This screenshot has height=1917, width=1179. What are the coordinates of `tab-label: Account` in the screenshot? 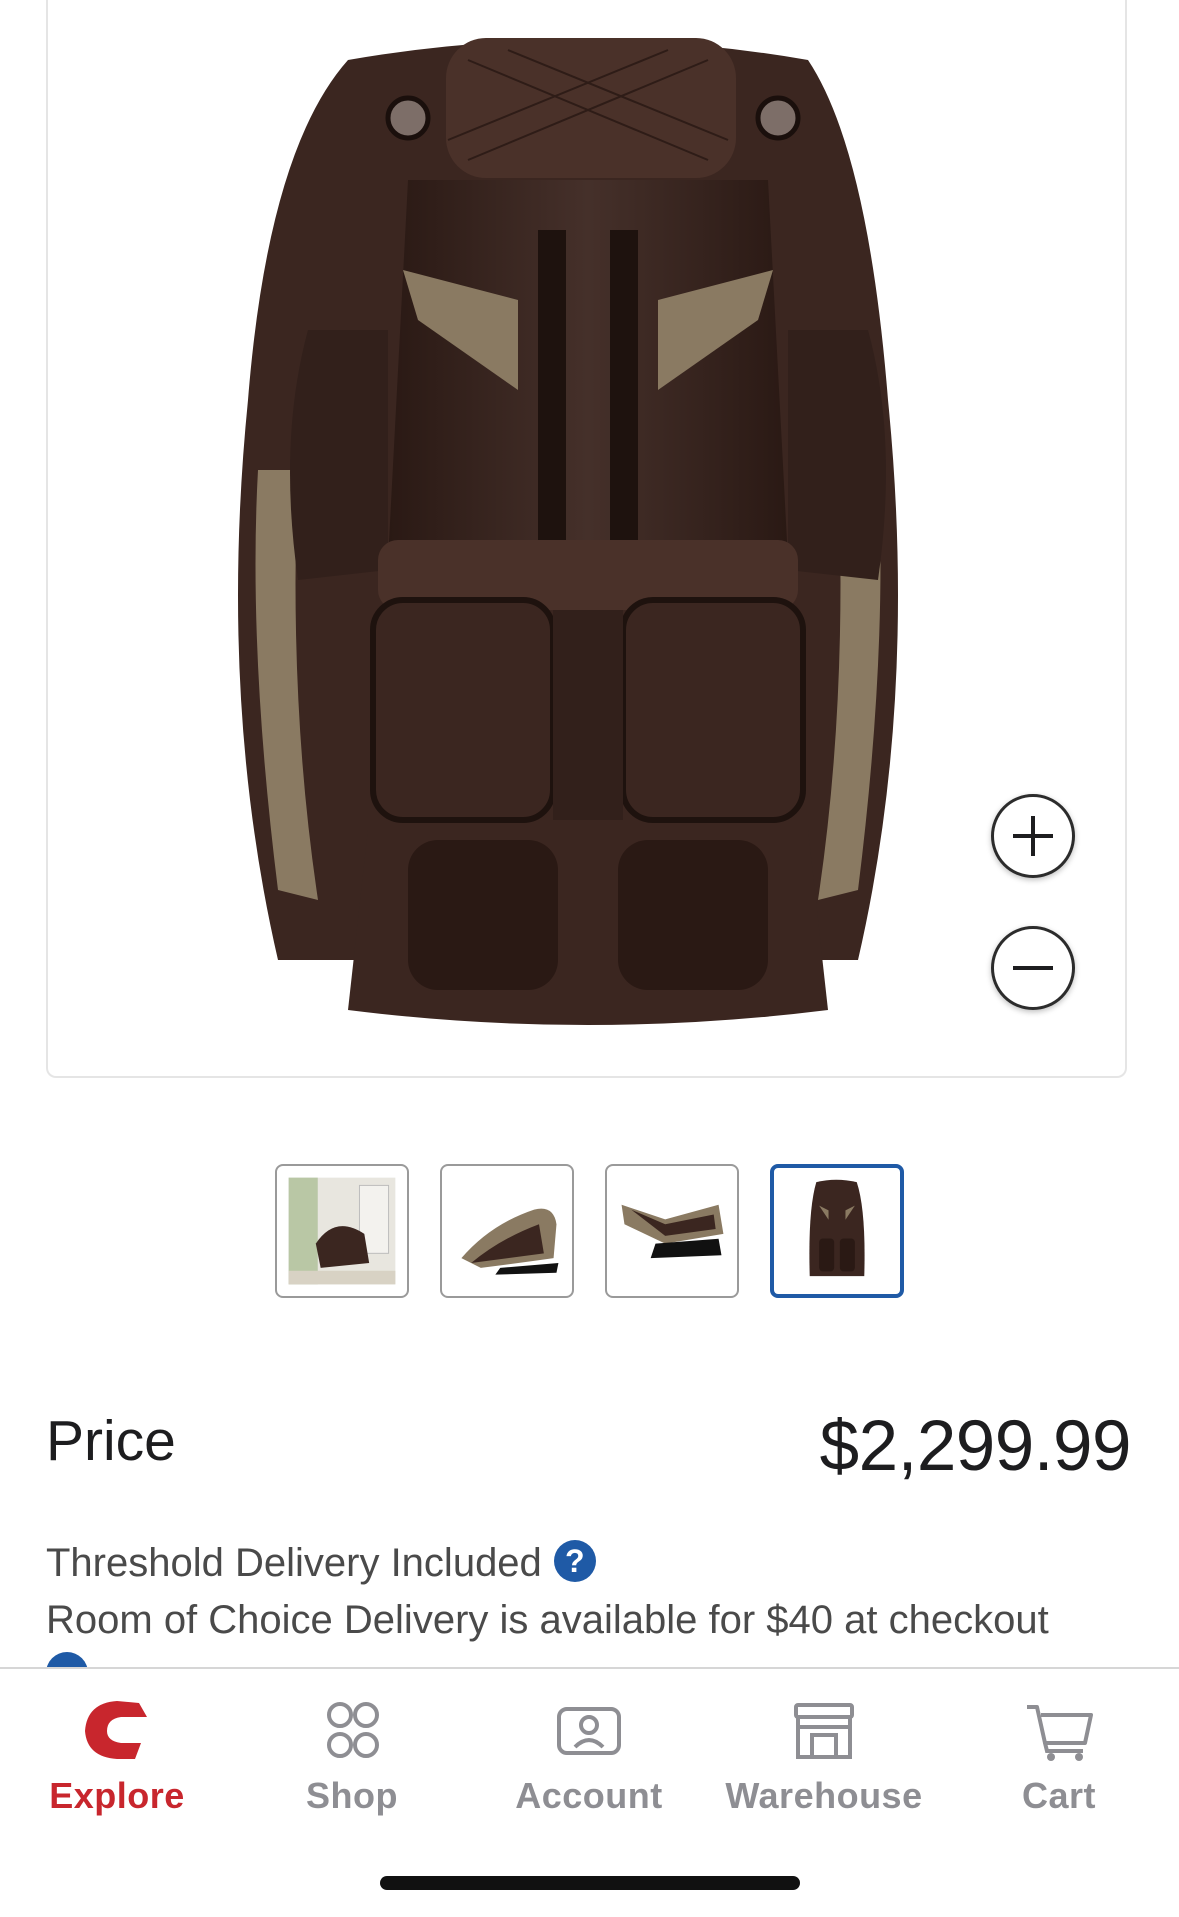 It's located at (589, 1795).